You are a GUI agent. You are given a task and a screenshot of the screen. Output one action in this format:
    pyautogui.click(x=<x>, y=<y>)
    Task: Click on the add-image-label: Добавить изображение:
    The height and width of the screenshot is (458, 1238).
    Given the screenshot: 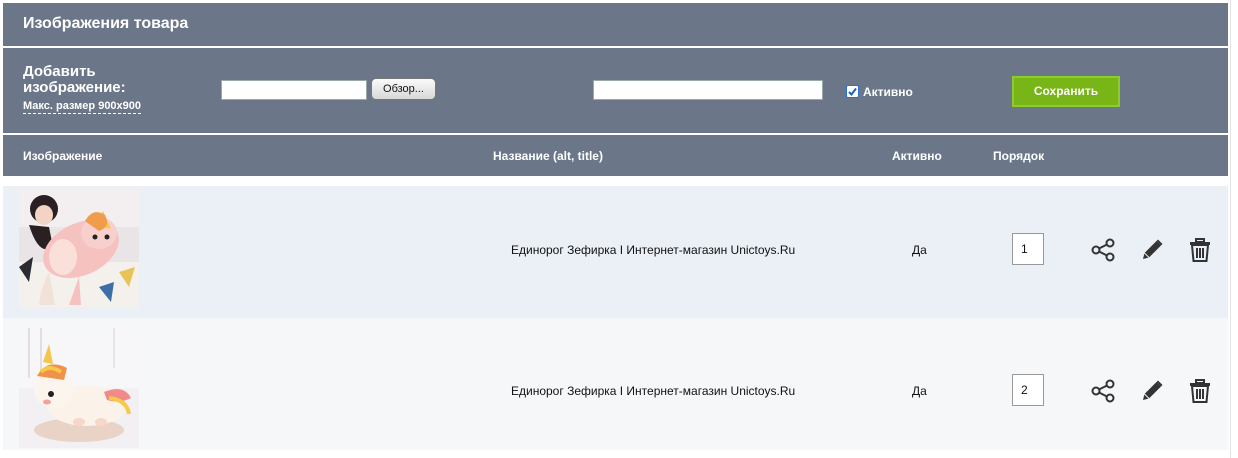 What is the action you would take?
    pyautogui.click(x=74, y=79)
    